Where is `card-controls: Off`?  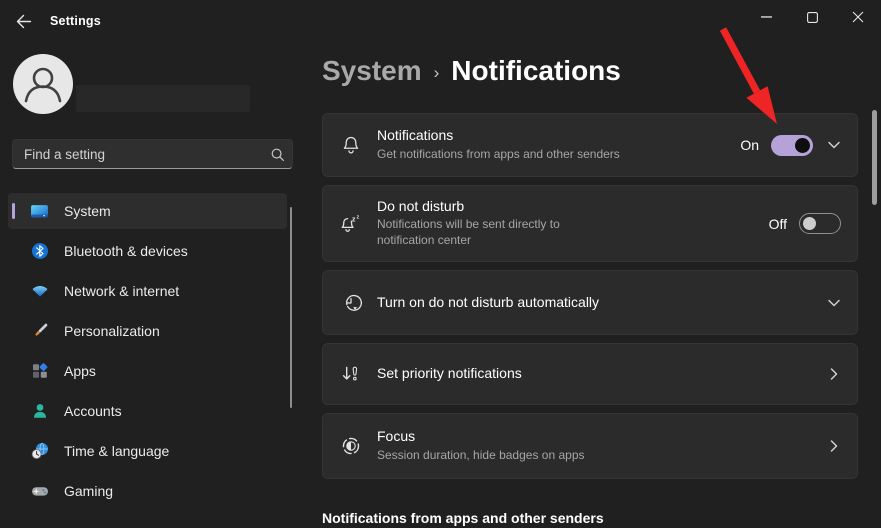
card-controls: Off is located at coordinates (805, 223).